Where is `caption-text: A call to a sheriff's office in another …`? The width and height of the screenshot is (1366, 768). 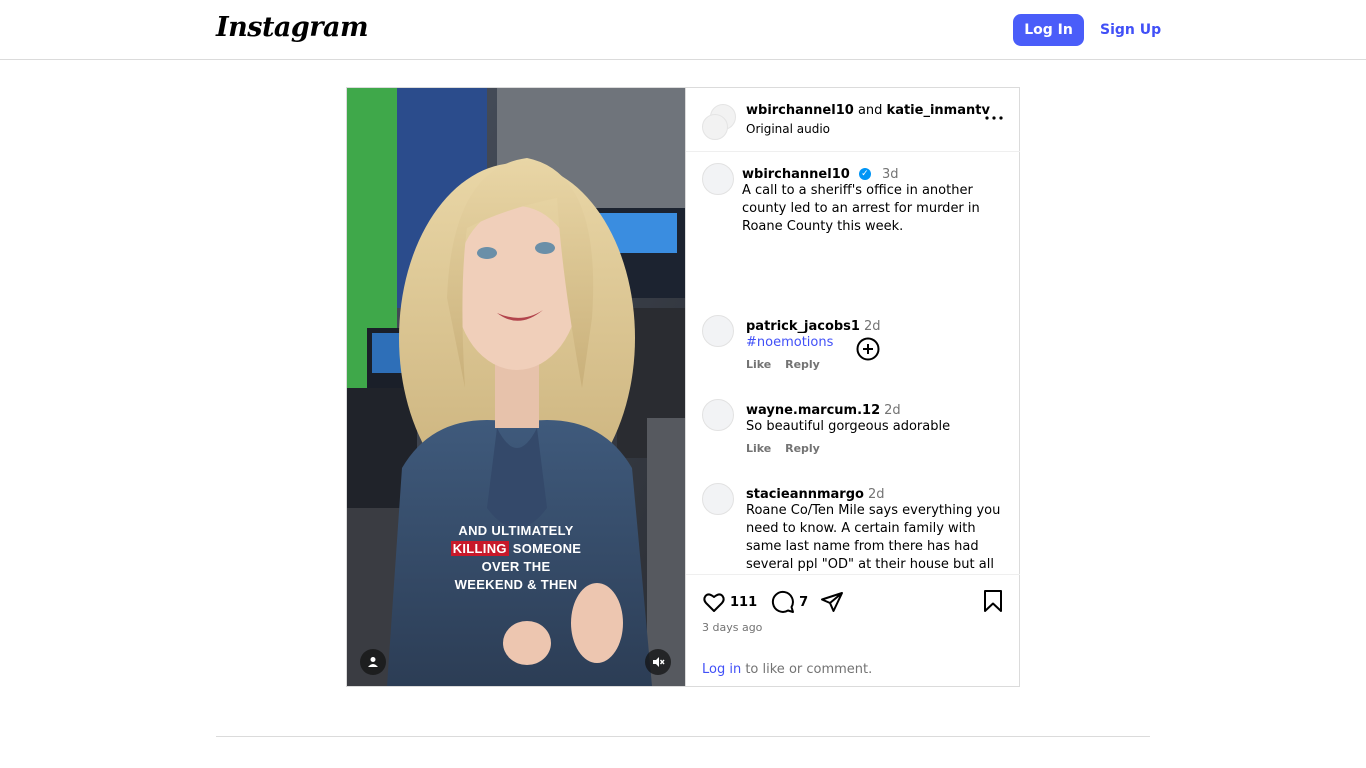
caption-text: A call to a sheriff's office in another … is located at coordinates (861, 208).